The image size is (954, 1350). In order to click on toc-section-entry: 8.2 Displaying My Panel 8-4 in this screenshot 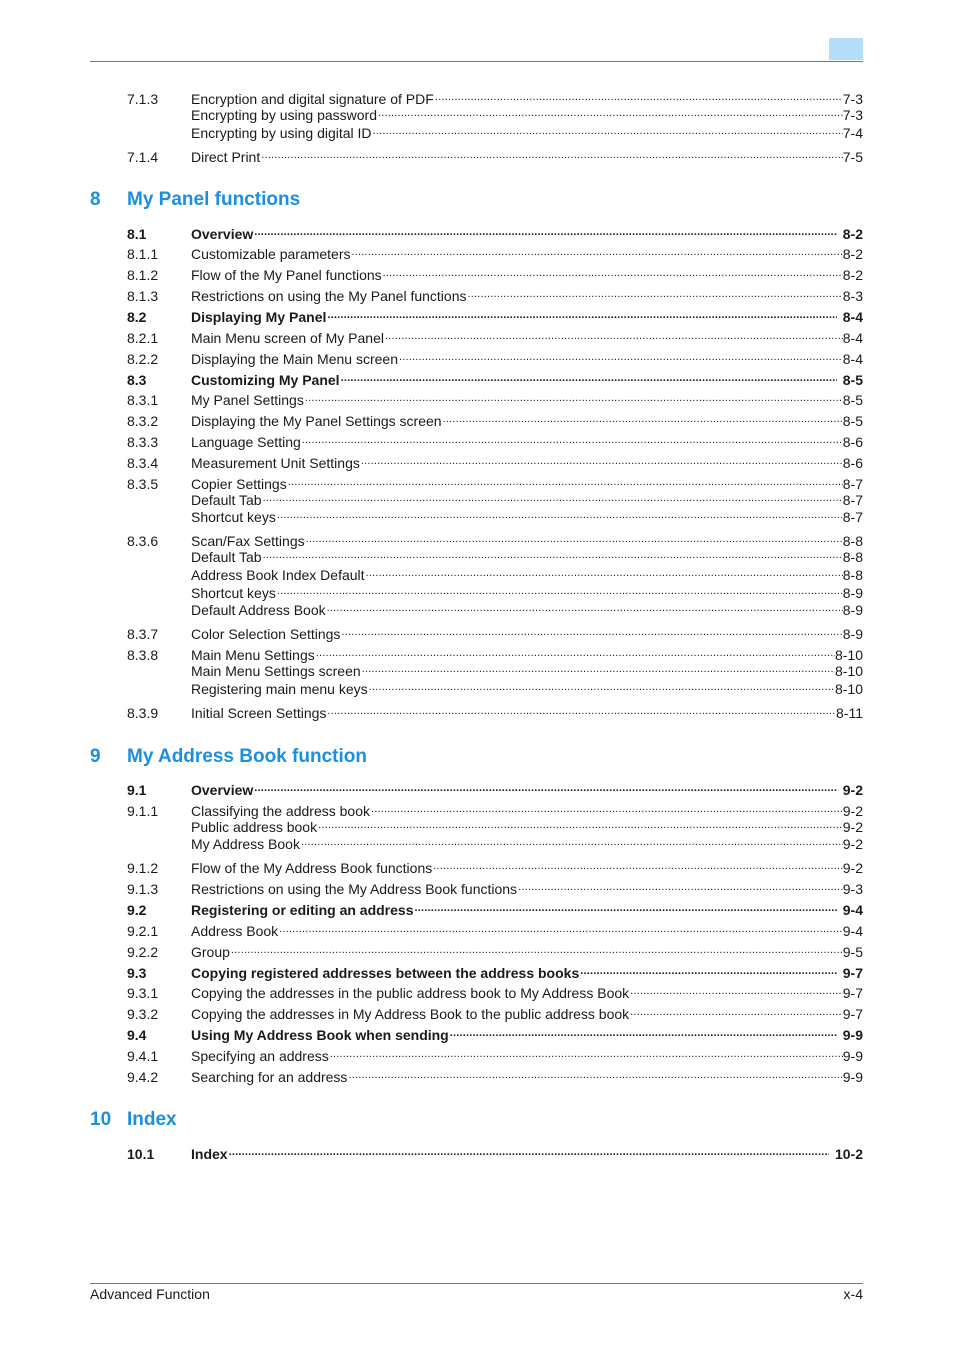, I will do `click(495, 315)`.